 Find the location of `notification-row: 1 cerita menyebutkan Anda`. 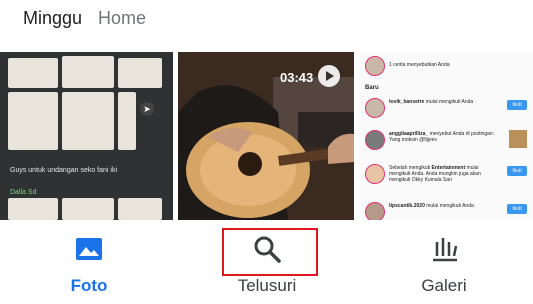

notification-row: 1 cerita menyebutkan Anda is located at coordinates (447, 70).